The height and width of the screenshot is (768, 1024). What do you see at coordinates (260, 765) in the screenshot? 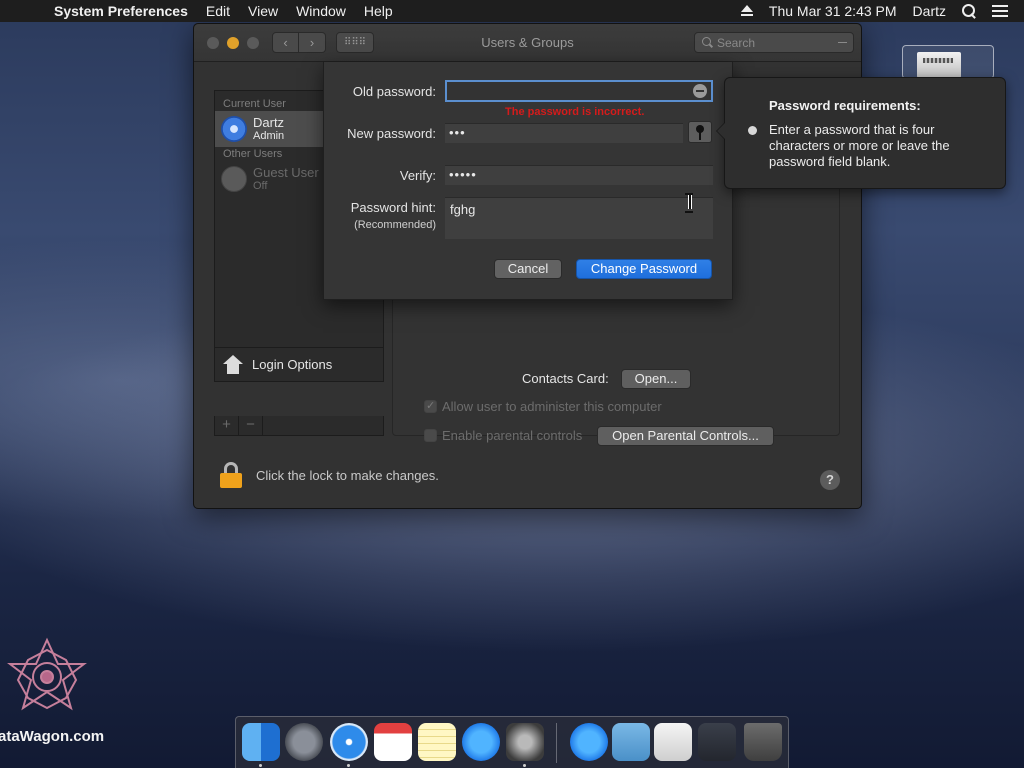
I see `finder-running-indicator` at bounding box center [260, 765].